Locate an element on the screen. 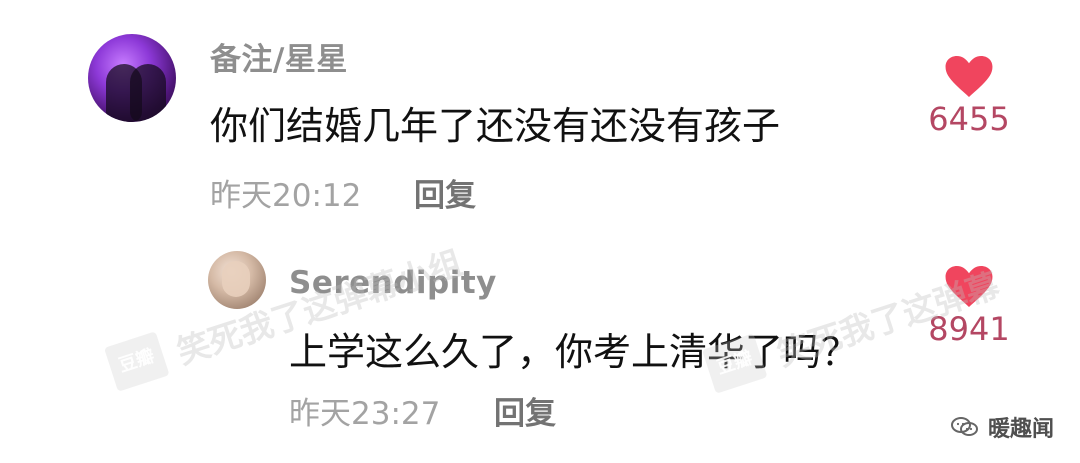 Image resolution: width=1080 pixels, height=463 pixels. heart-icon is located at coordinates (969, 77).